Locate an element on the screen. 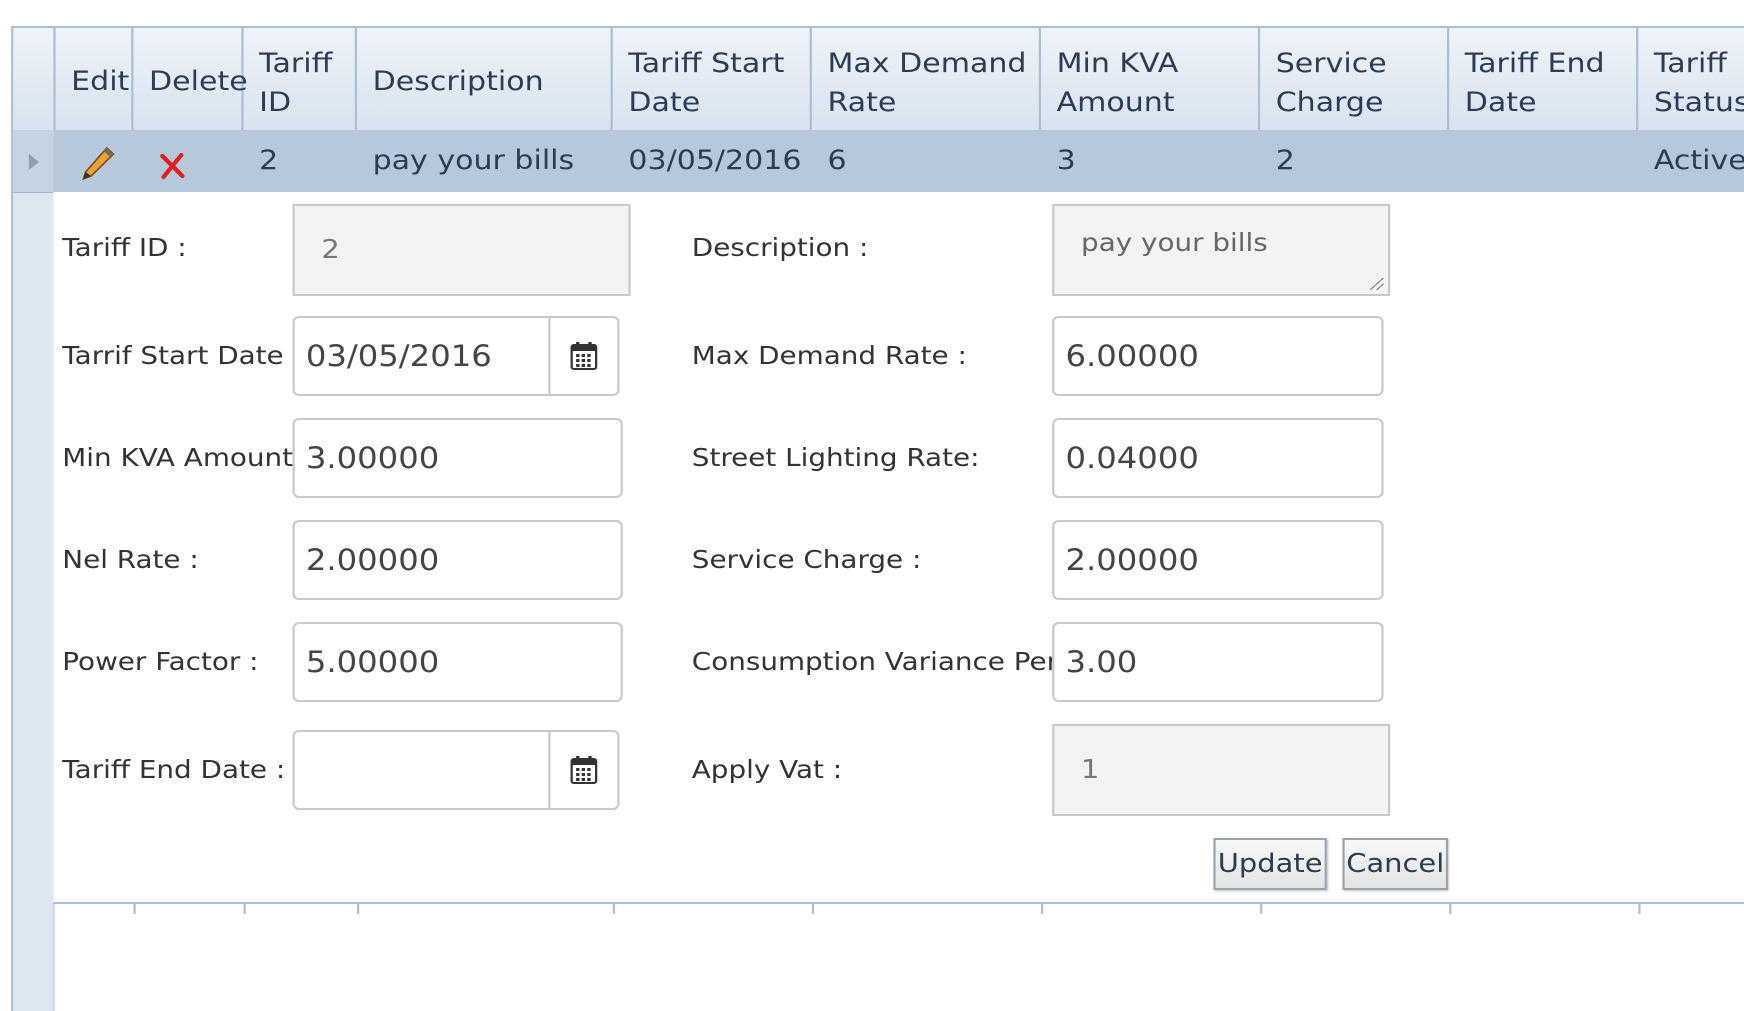 The width and height of the screenshot is (1744, 1011). header-end-line2: Date is located at coordinates (1500, 102).